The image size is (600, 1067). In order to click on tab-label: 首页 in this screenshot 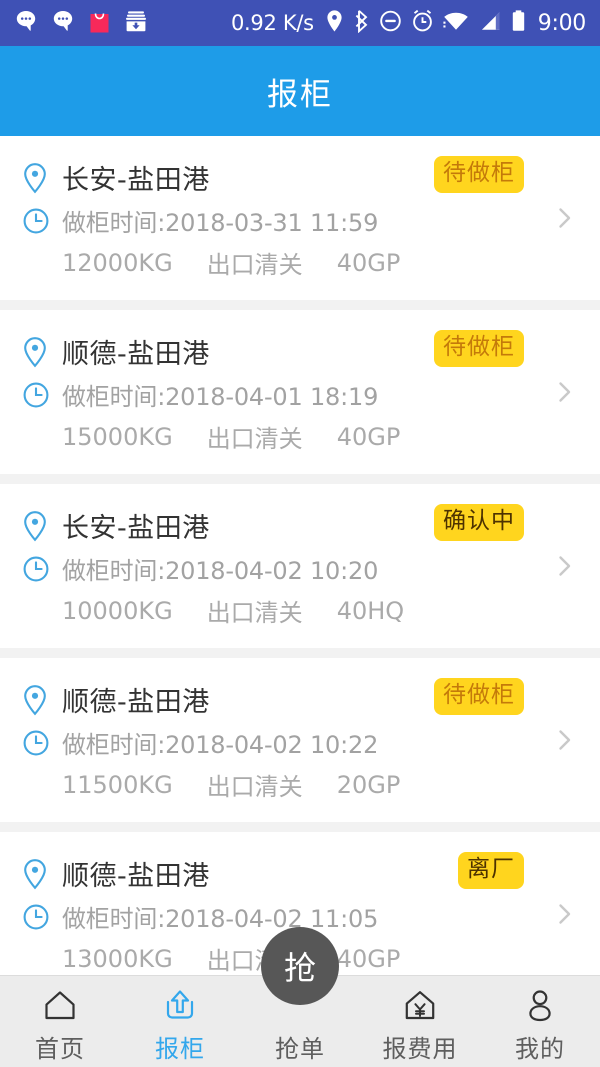, I will do `click(60, 1049)`.